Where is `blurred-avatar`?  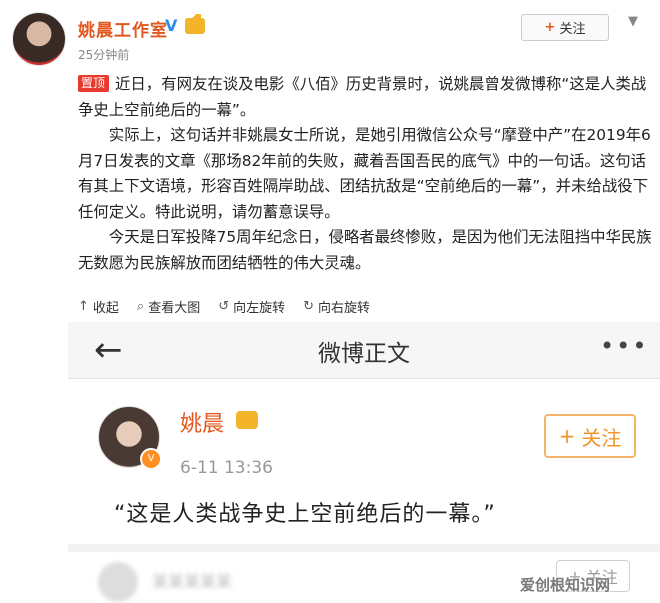
blurred-avatar is located at coordinates (118, 582).